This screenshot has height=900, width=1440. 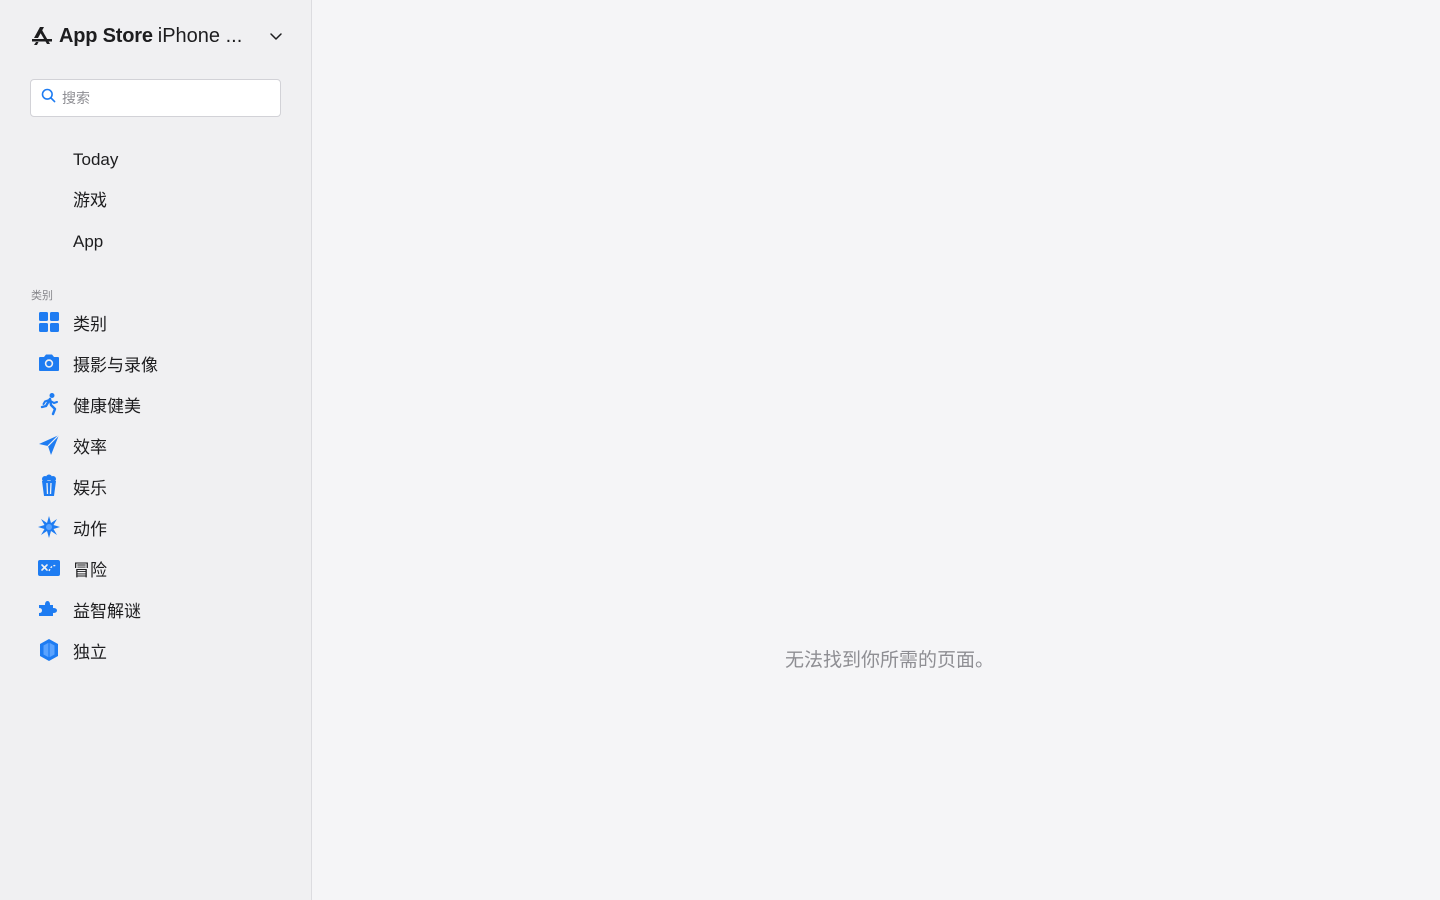 What do you see at coordinates (166, 609) in the screenshot?
I see `category-item-puzzle: 益智解谜` at bounding box center [166, 609].